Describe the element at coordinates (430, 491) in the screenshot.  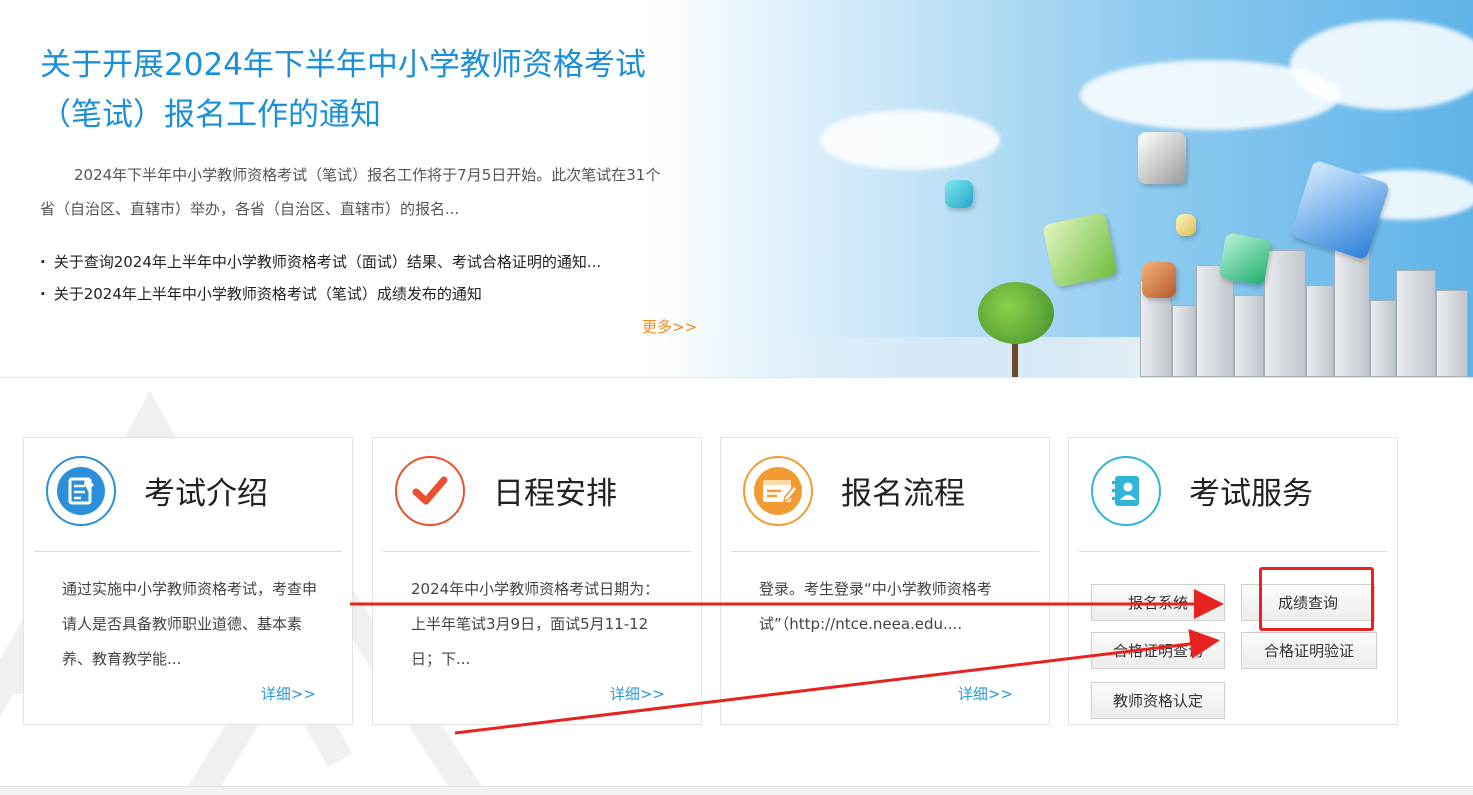
I see `checkmark-icon` at that location.